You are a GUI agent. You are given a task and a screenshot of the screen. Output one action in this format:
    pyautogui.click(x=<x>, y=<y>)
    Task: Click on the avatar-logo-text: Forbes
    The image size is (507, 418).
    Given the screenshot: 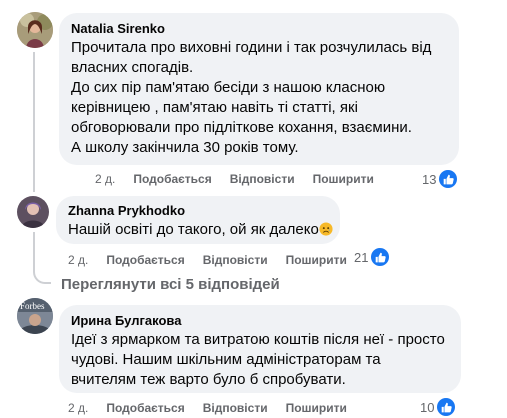 What is the action you would take?
    pyautogui.click(x=32, y=306)
    